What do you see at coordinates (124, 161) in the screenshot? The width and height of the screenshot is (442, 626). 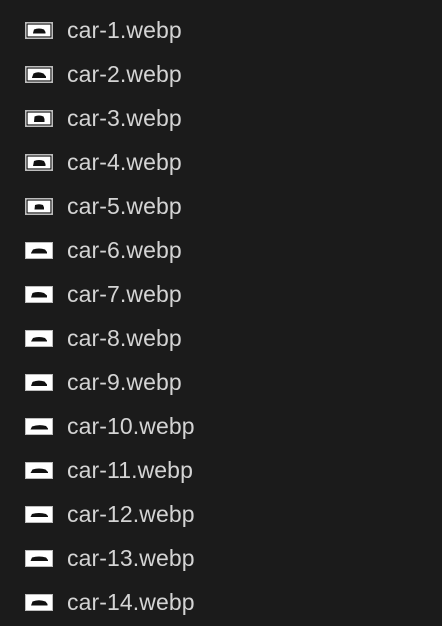 I see `file-name: car-4.webp` at bounding box center [124, 161].